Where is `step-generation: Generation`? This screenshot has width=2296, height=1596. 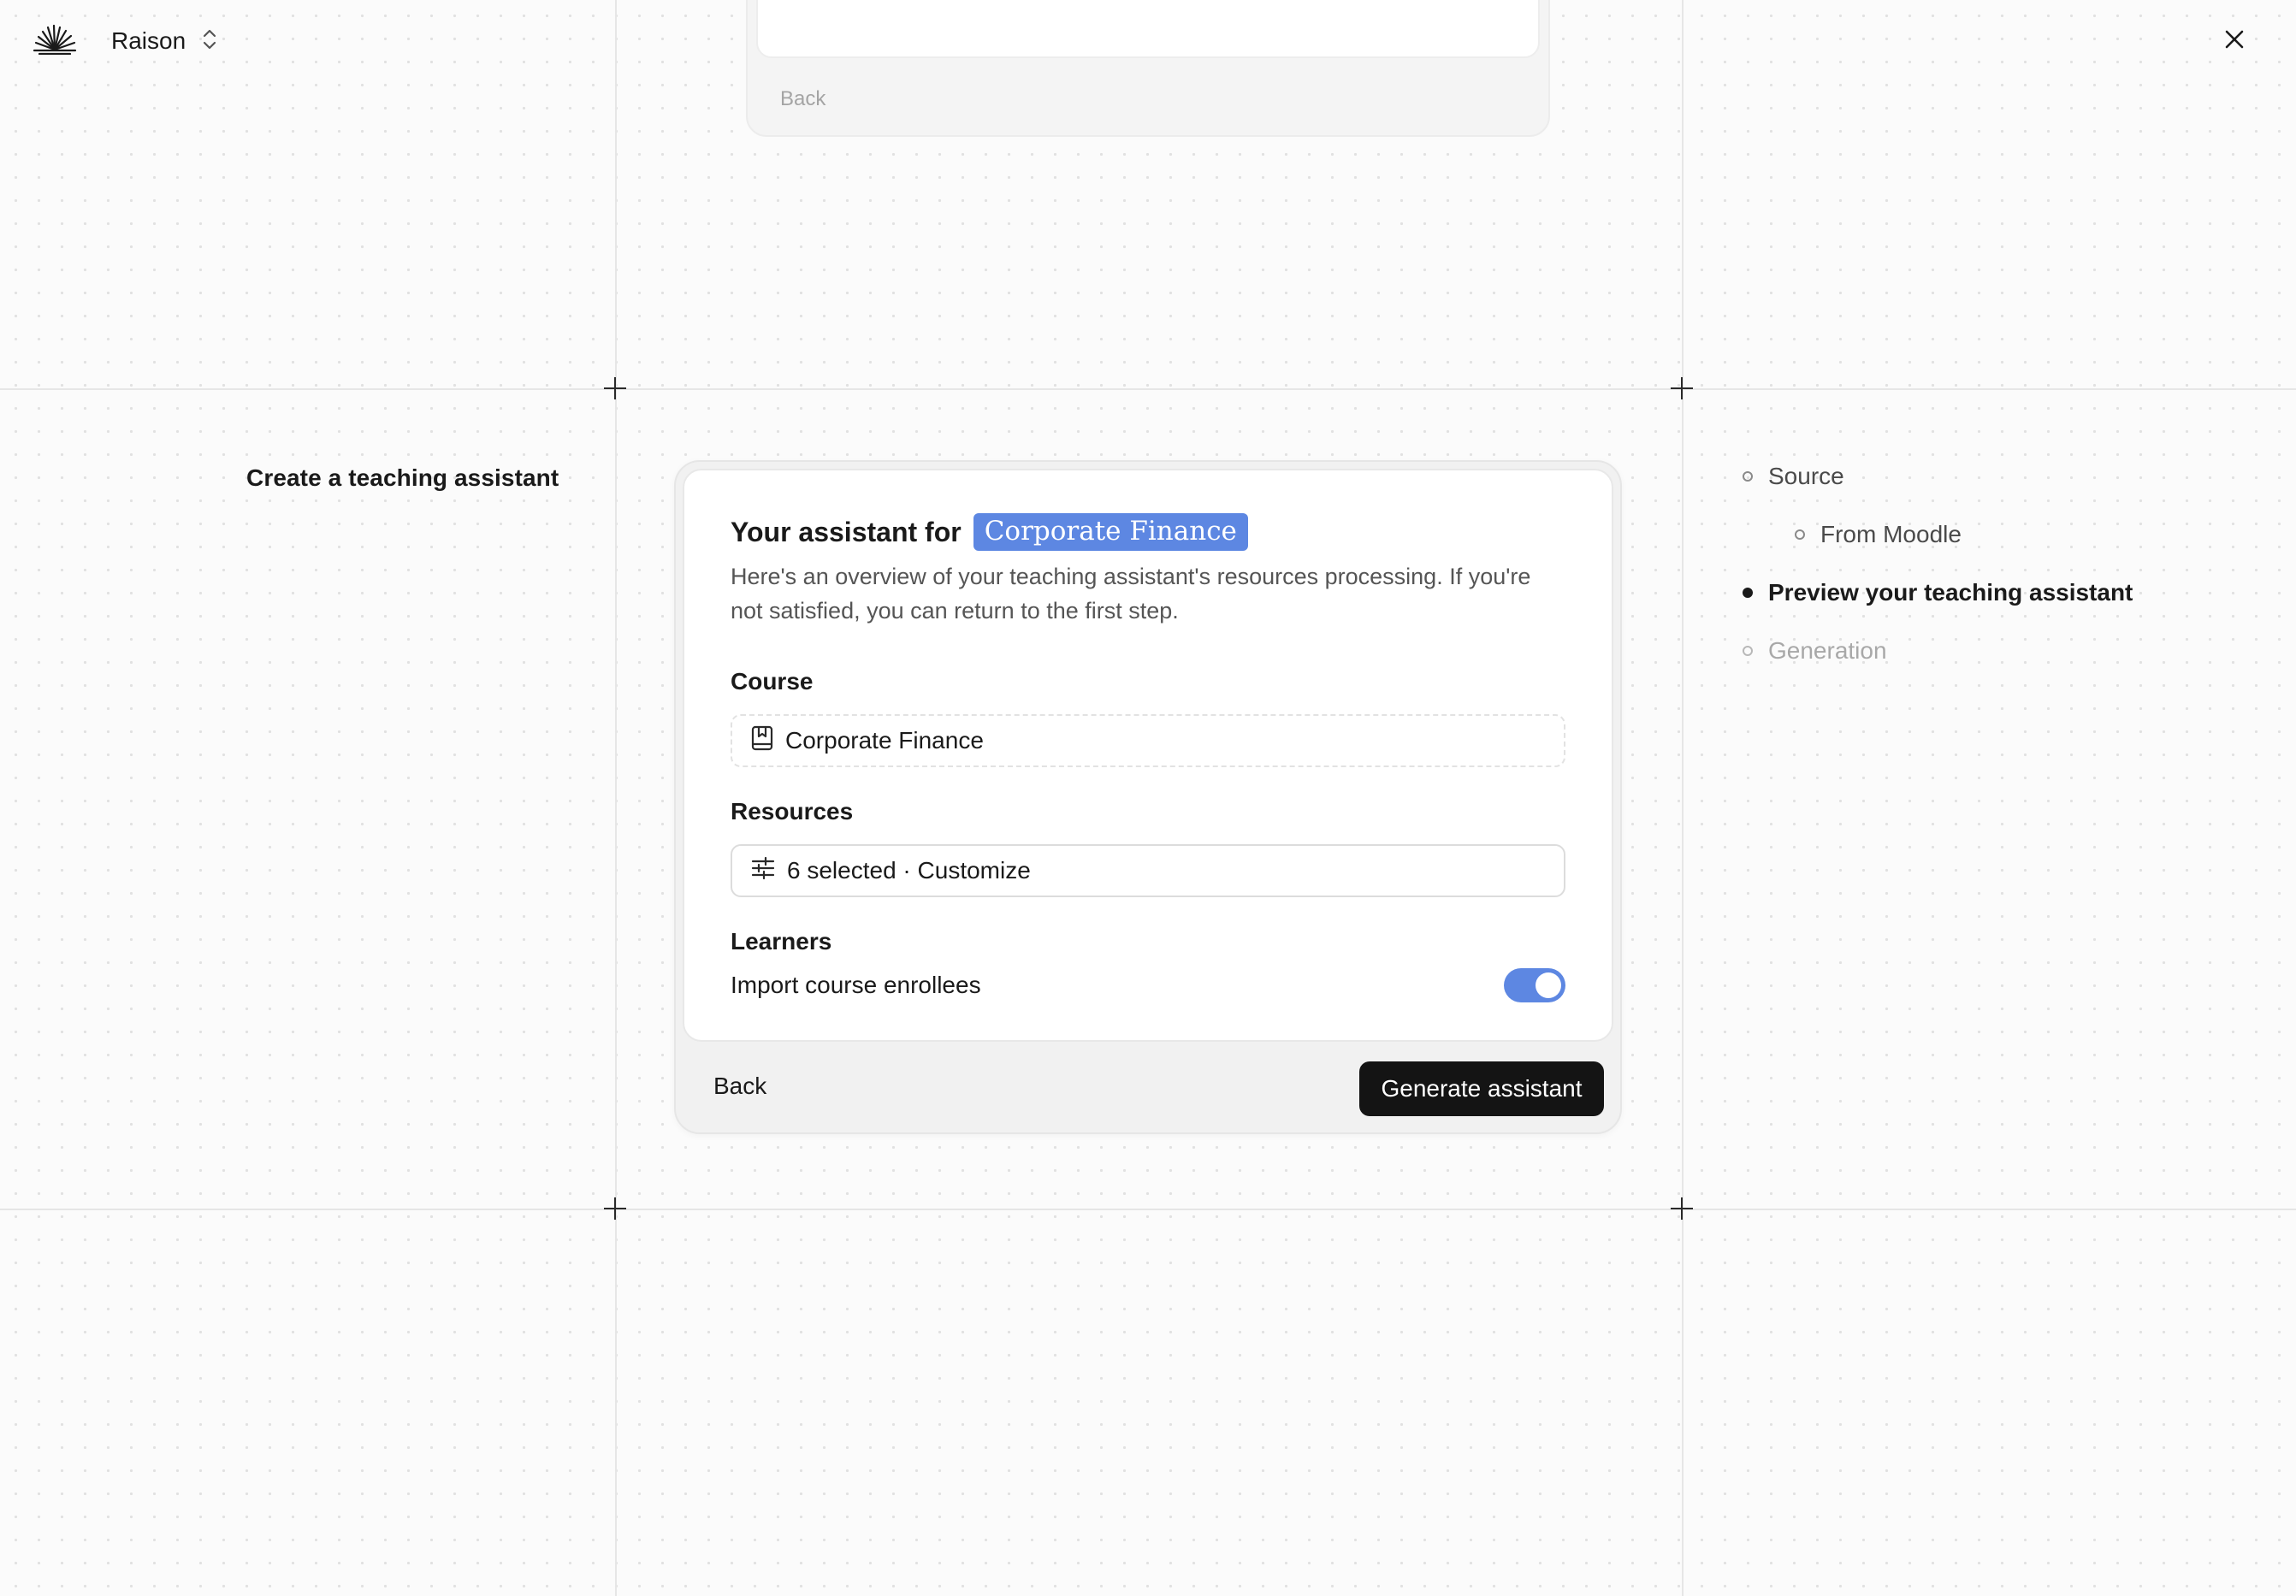 step-generation: Generation is located at coordinates (1815, 651).